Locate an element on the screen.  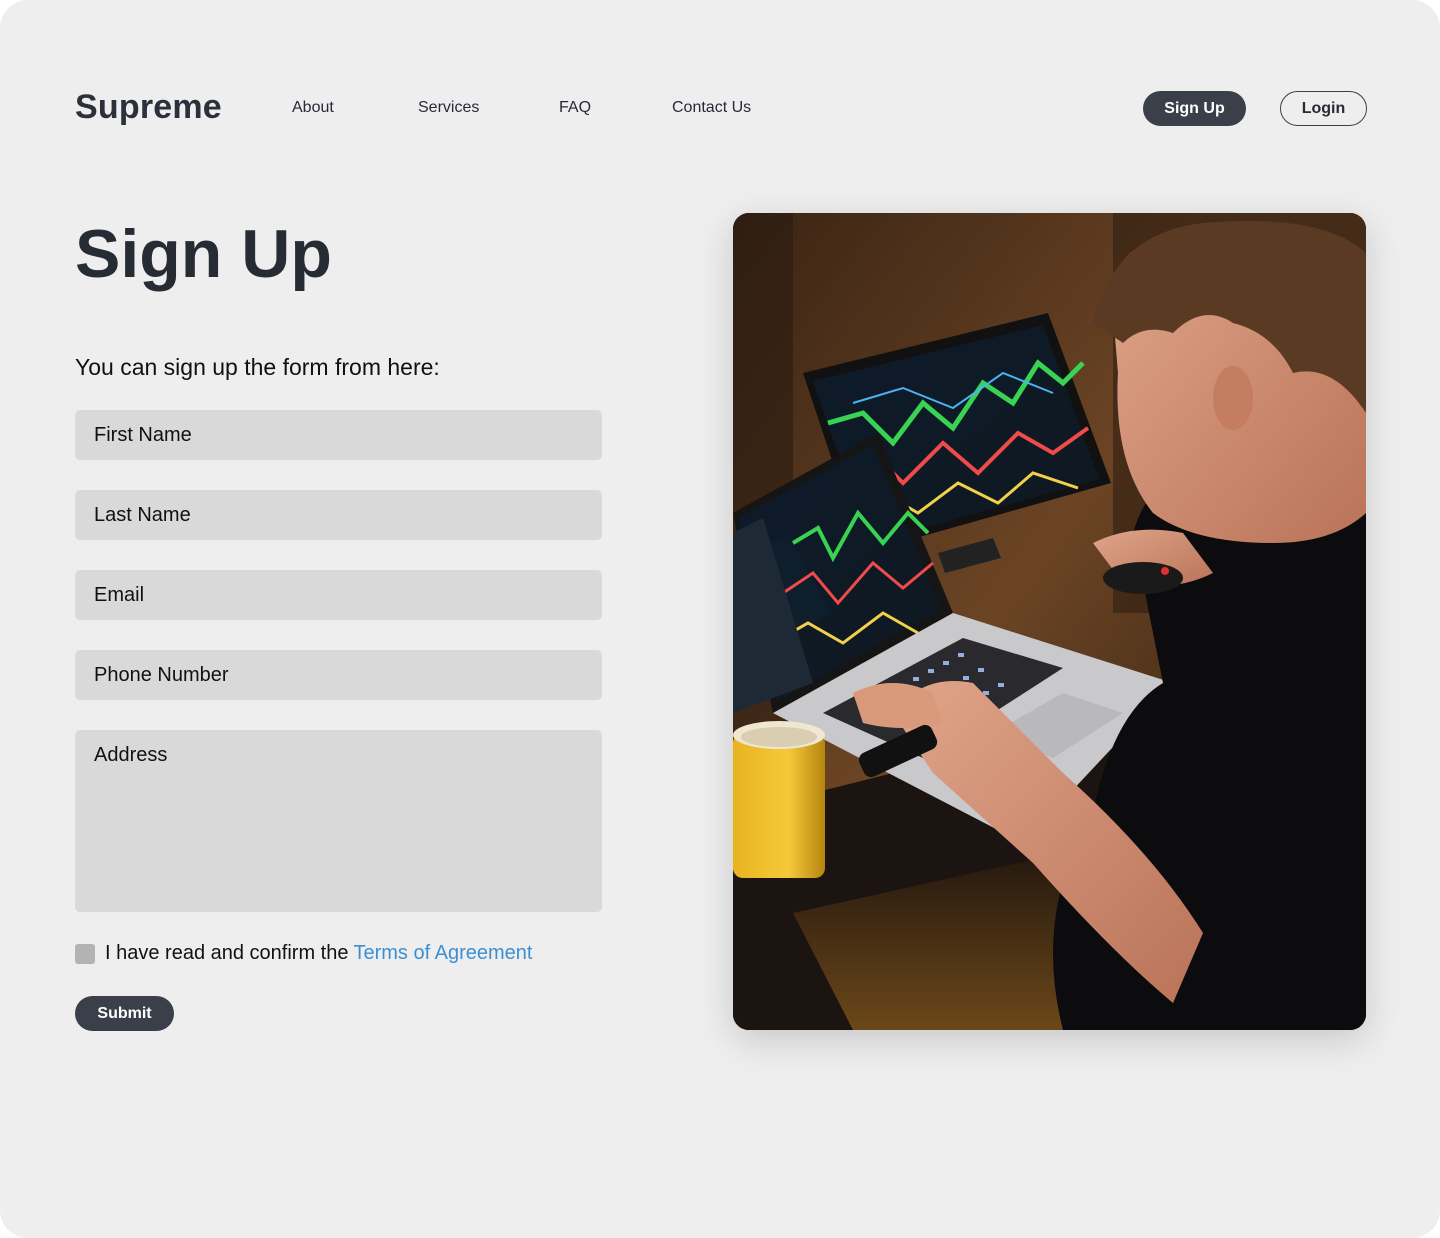
terms-checkbox is located at coordinates (85, 953).